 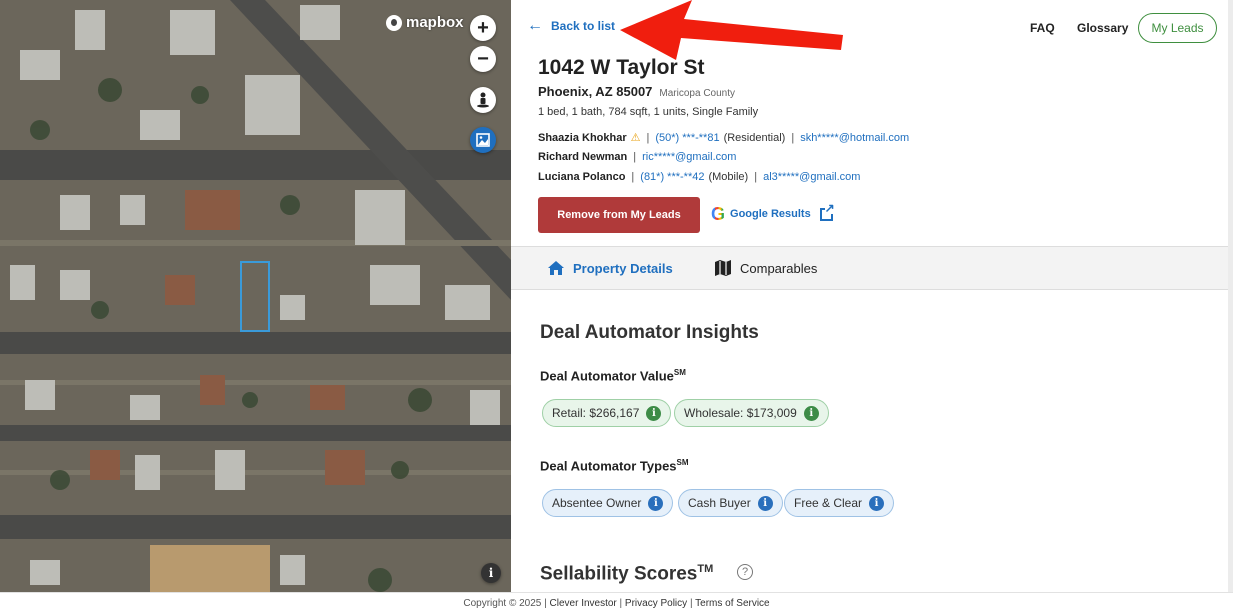 I want to click on scrollbar, so click(x=1230, y=307).